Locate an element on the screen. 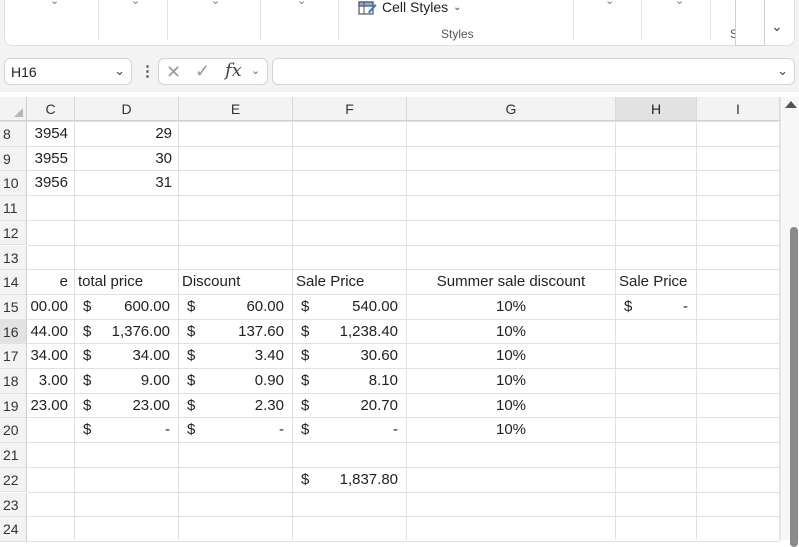 This screenshot has height=547, width=799. insert-function-icon: fx is located at coordinates (233, 70).